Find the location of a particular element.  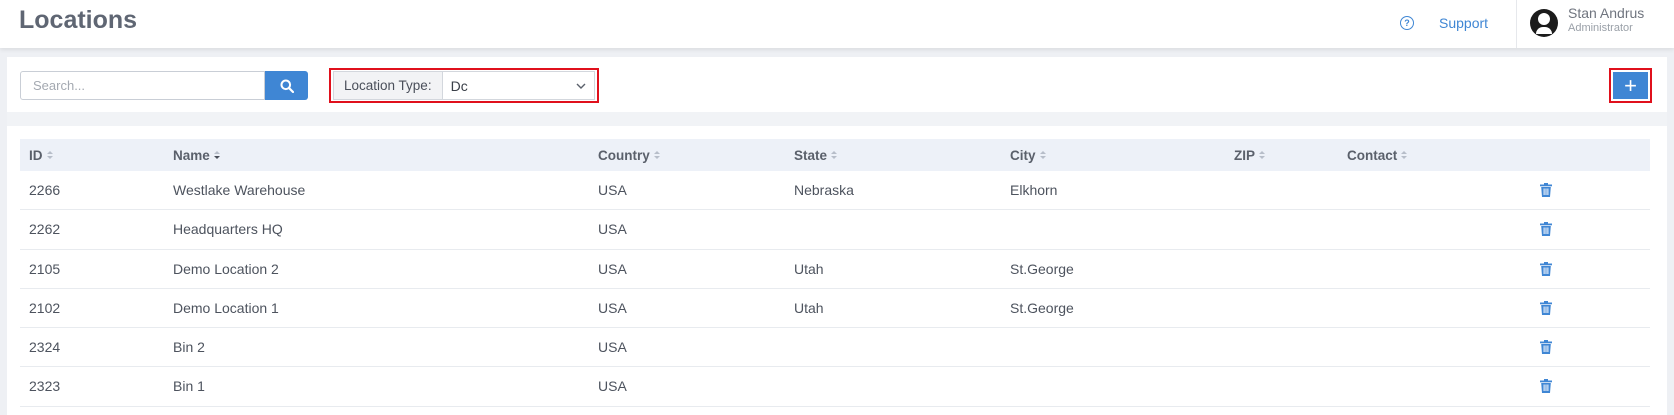

user-role: Administrator is located at coordinates (1600, 28).